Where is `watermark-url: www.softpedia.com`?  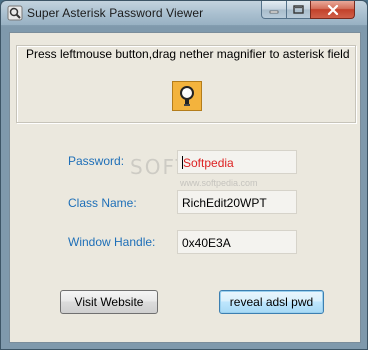 watermark-url: www.softpedia.com is located at coordinates (219, 183).